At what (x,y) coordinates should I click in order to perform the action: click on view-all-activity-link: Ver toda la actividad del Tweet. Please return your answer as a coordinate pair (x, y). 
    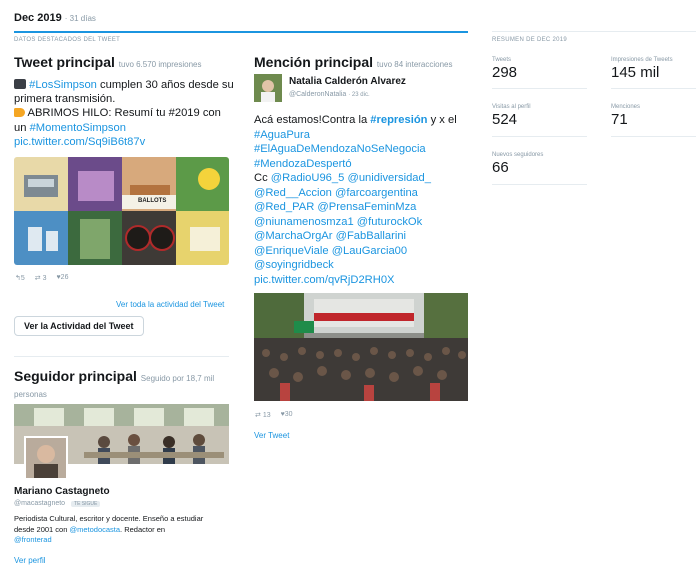
    Looking at the image, I should click on (170, 304).